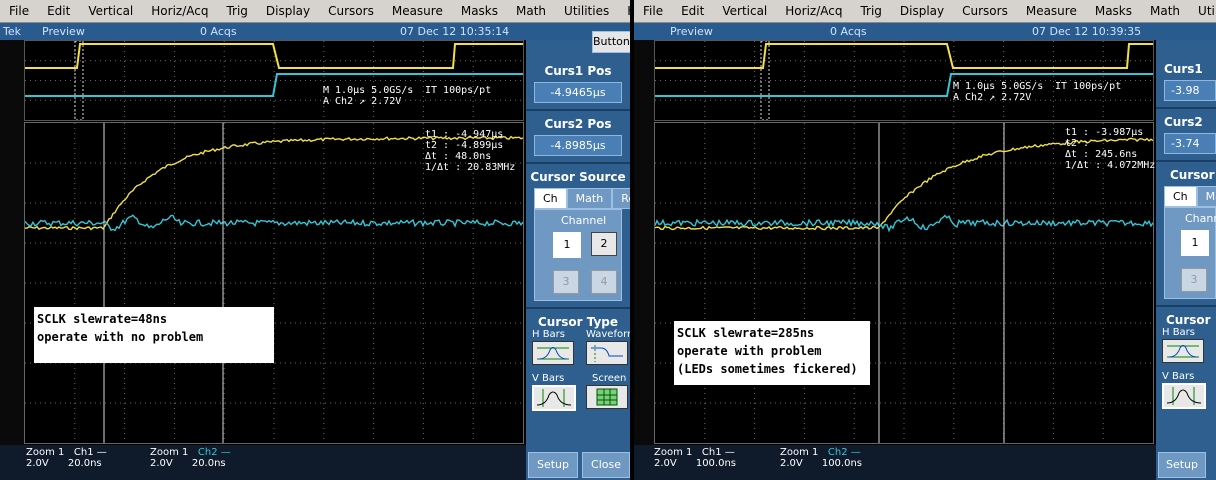  I want to click on screen-label: Screen, so click(609, 378).